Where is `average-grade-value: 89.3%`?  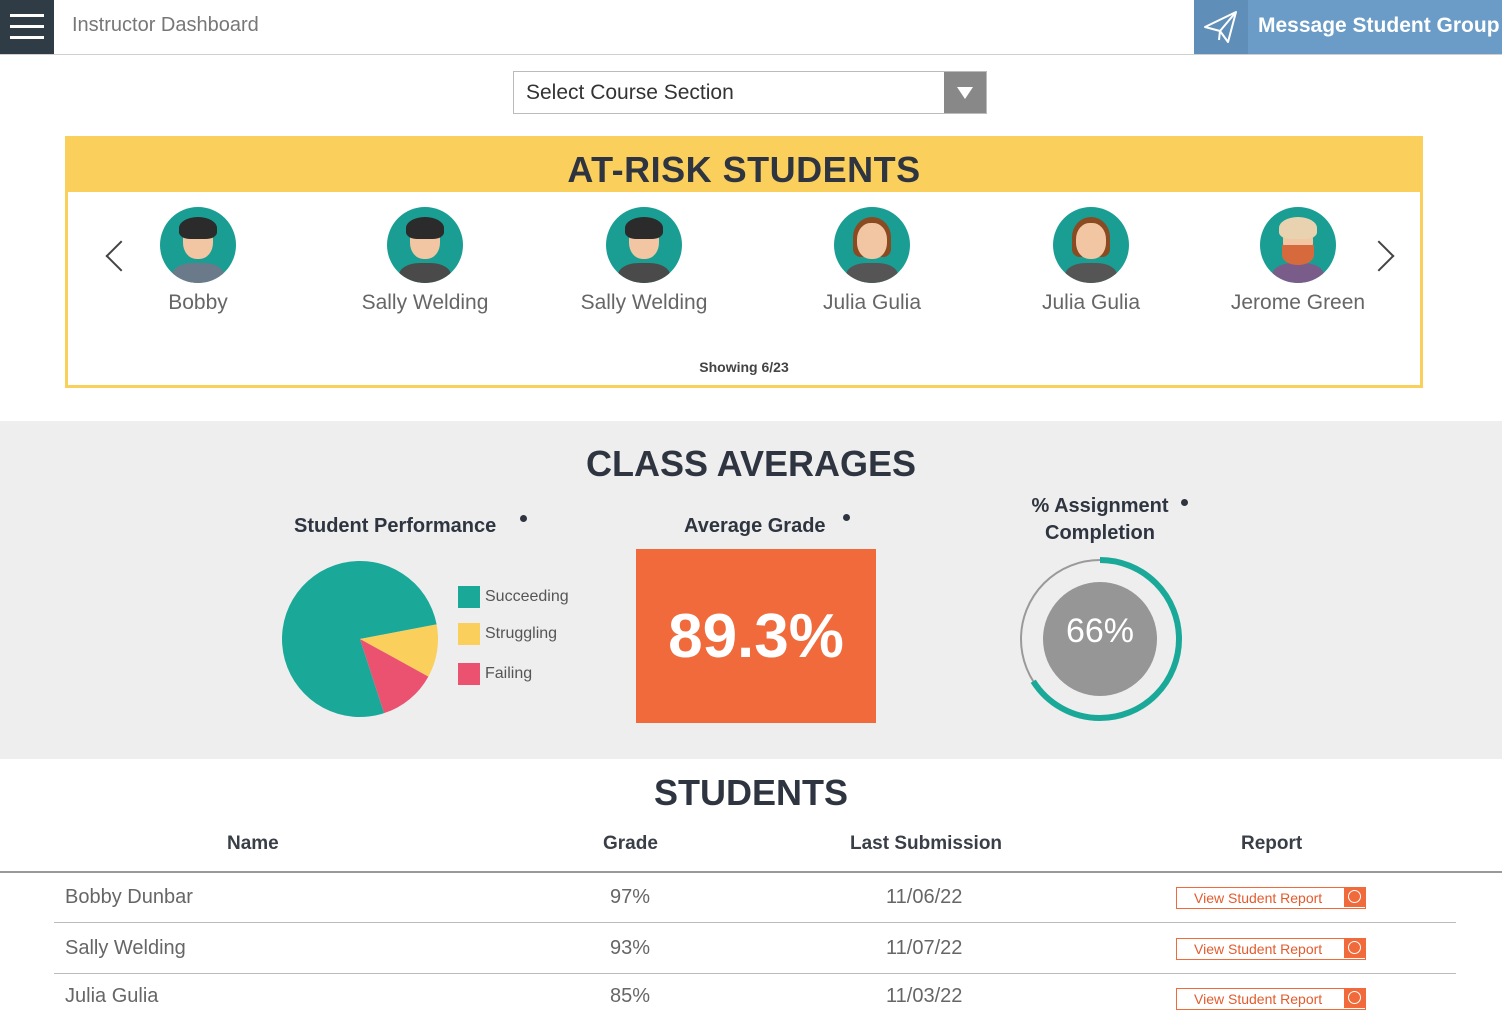 average-grade-value: 89.3% is located at coordinates (756, 636).